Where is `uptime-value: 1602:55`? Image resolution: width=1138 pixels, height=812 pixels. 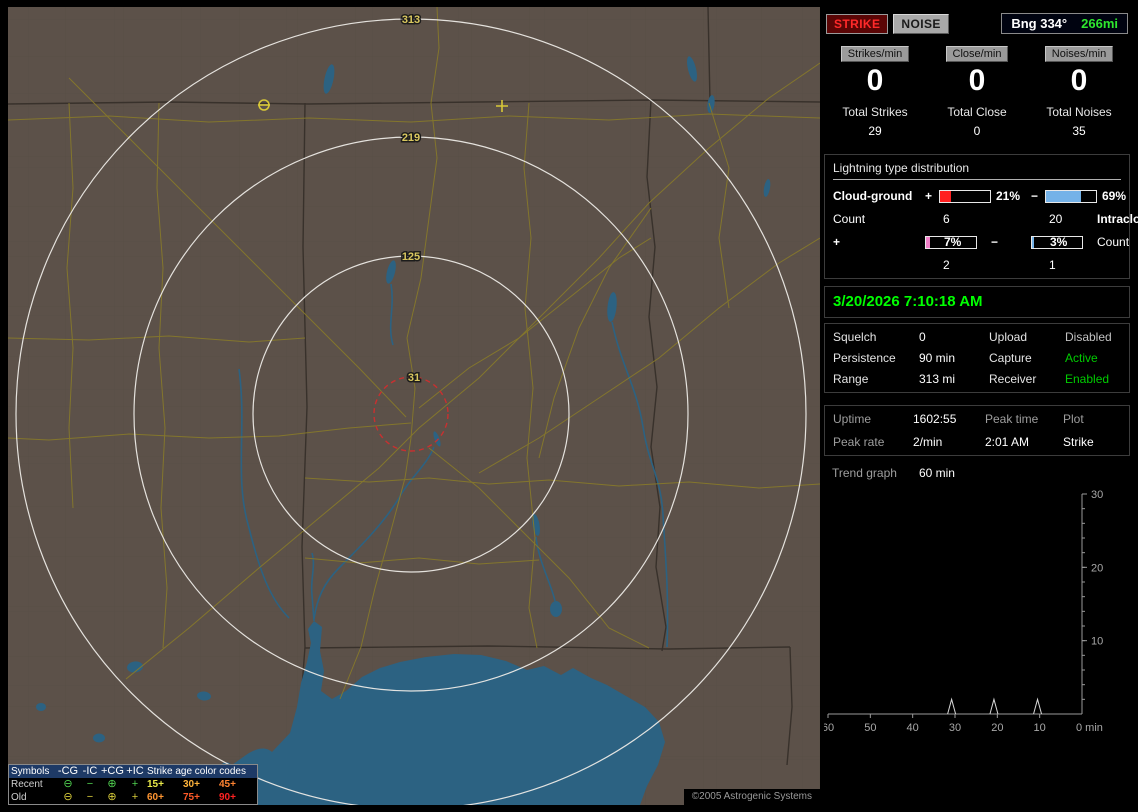
uptime-value: 1602:55 is located at coordinates (935, 419).